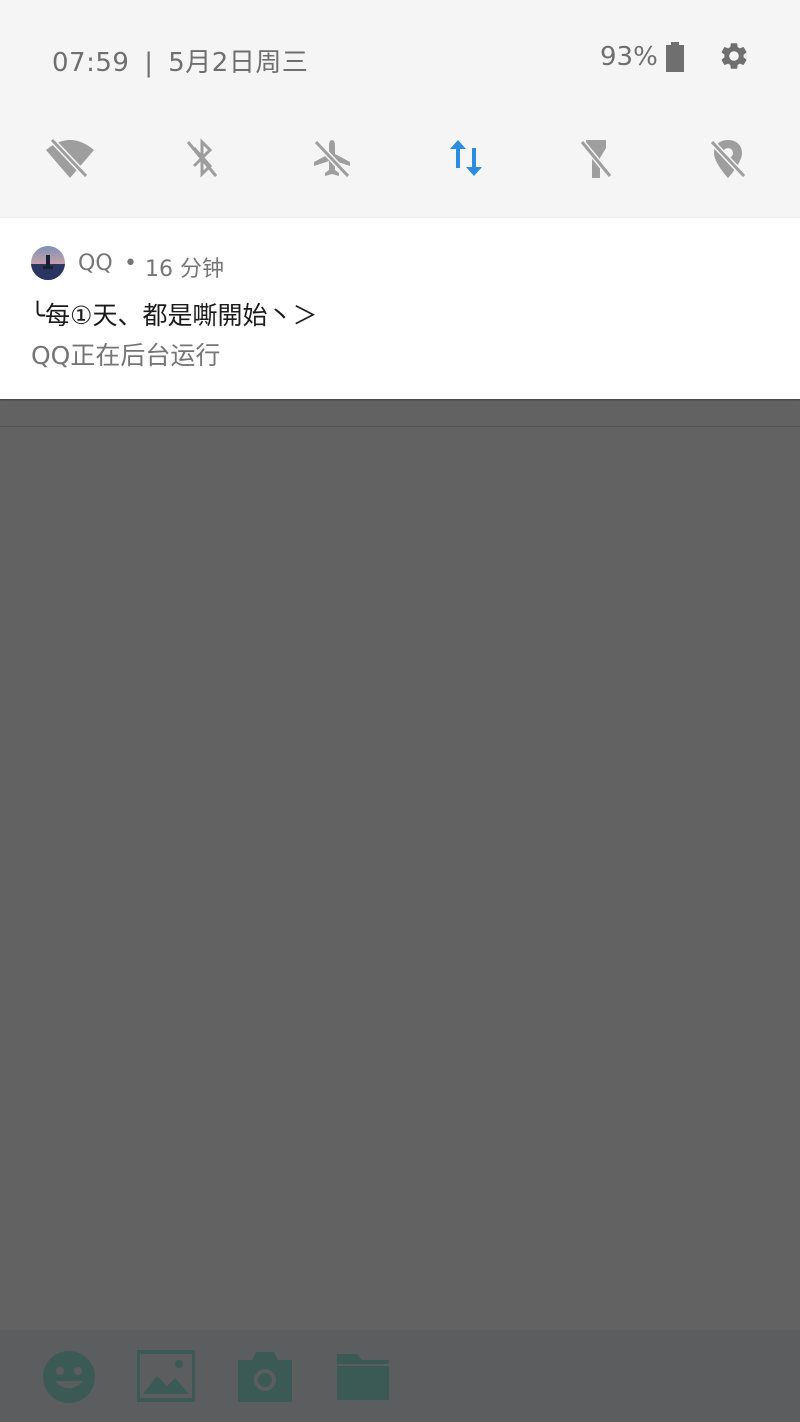 This screenshot has height=1422, width=800. I want to click on date-time: 07:59 | 5月2日周三, so click(180, 60).